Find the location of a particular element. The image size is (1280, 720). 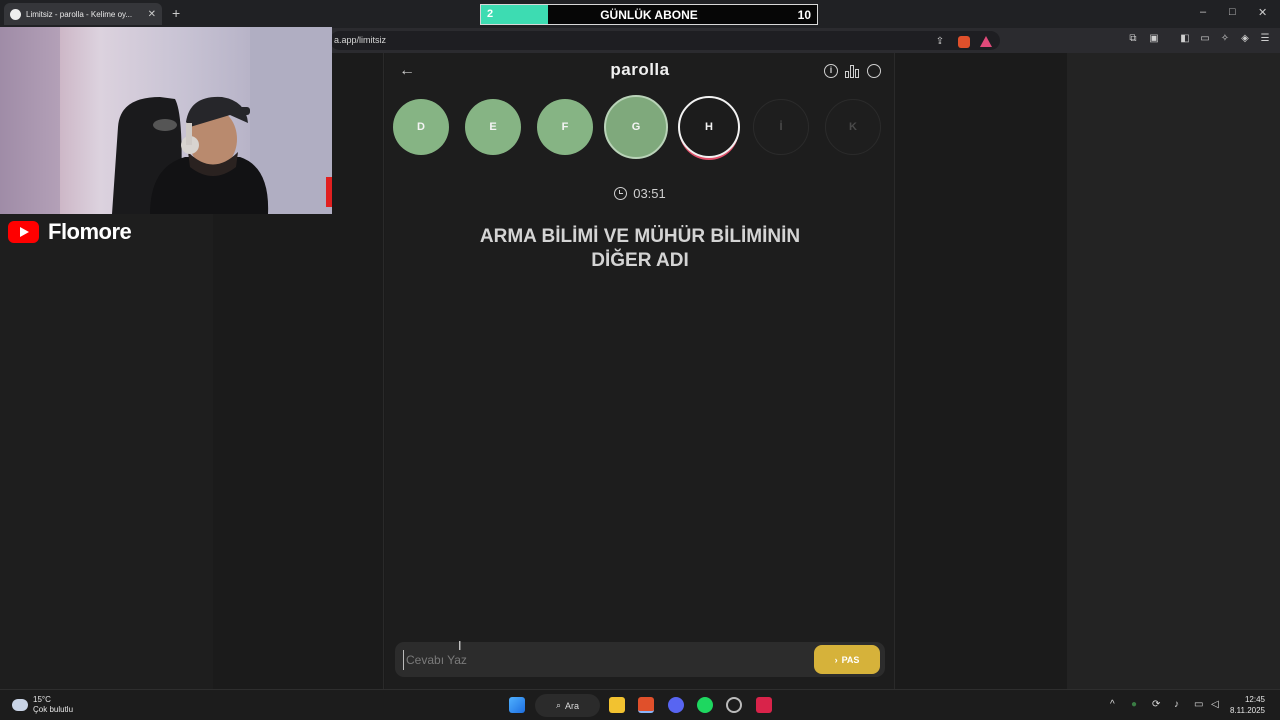

tab-favicon-icon is located at coordinates (15, 14).